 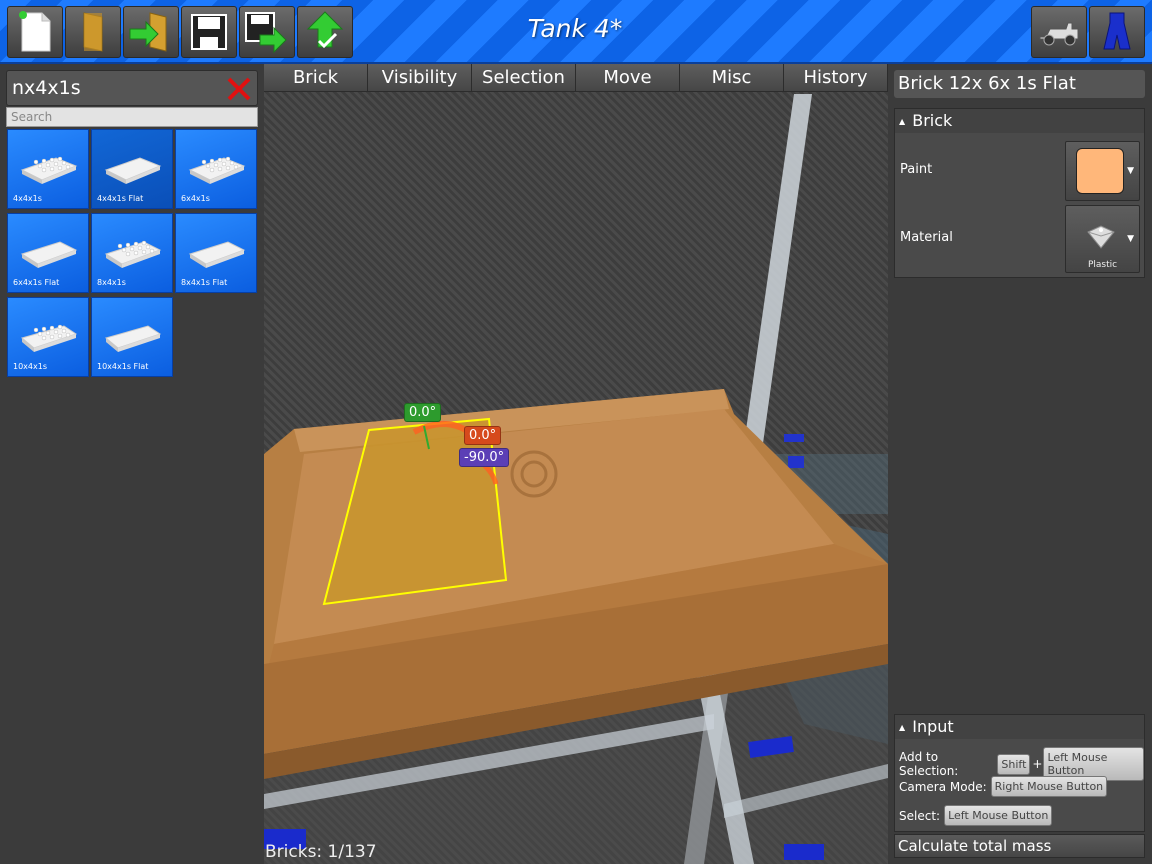 What do you see at coordinates (316, 78) in the screenshot?
I see `menu-tab-brick: Brick` at bounding box center [316, 78].